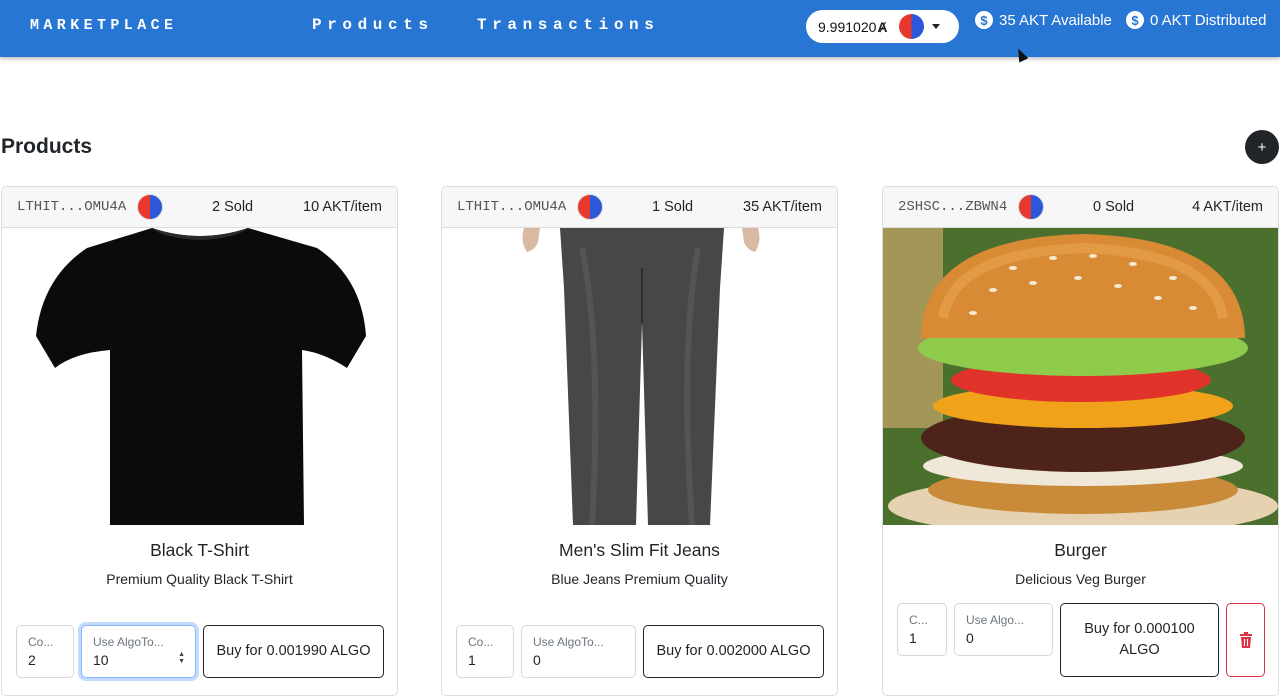  I want to click on nav-link-products: Products, so click(373, 25).